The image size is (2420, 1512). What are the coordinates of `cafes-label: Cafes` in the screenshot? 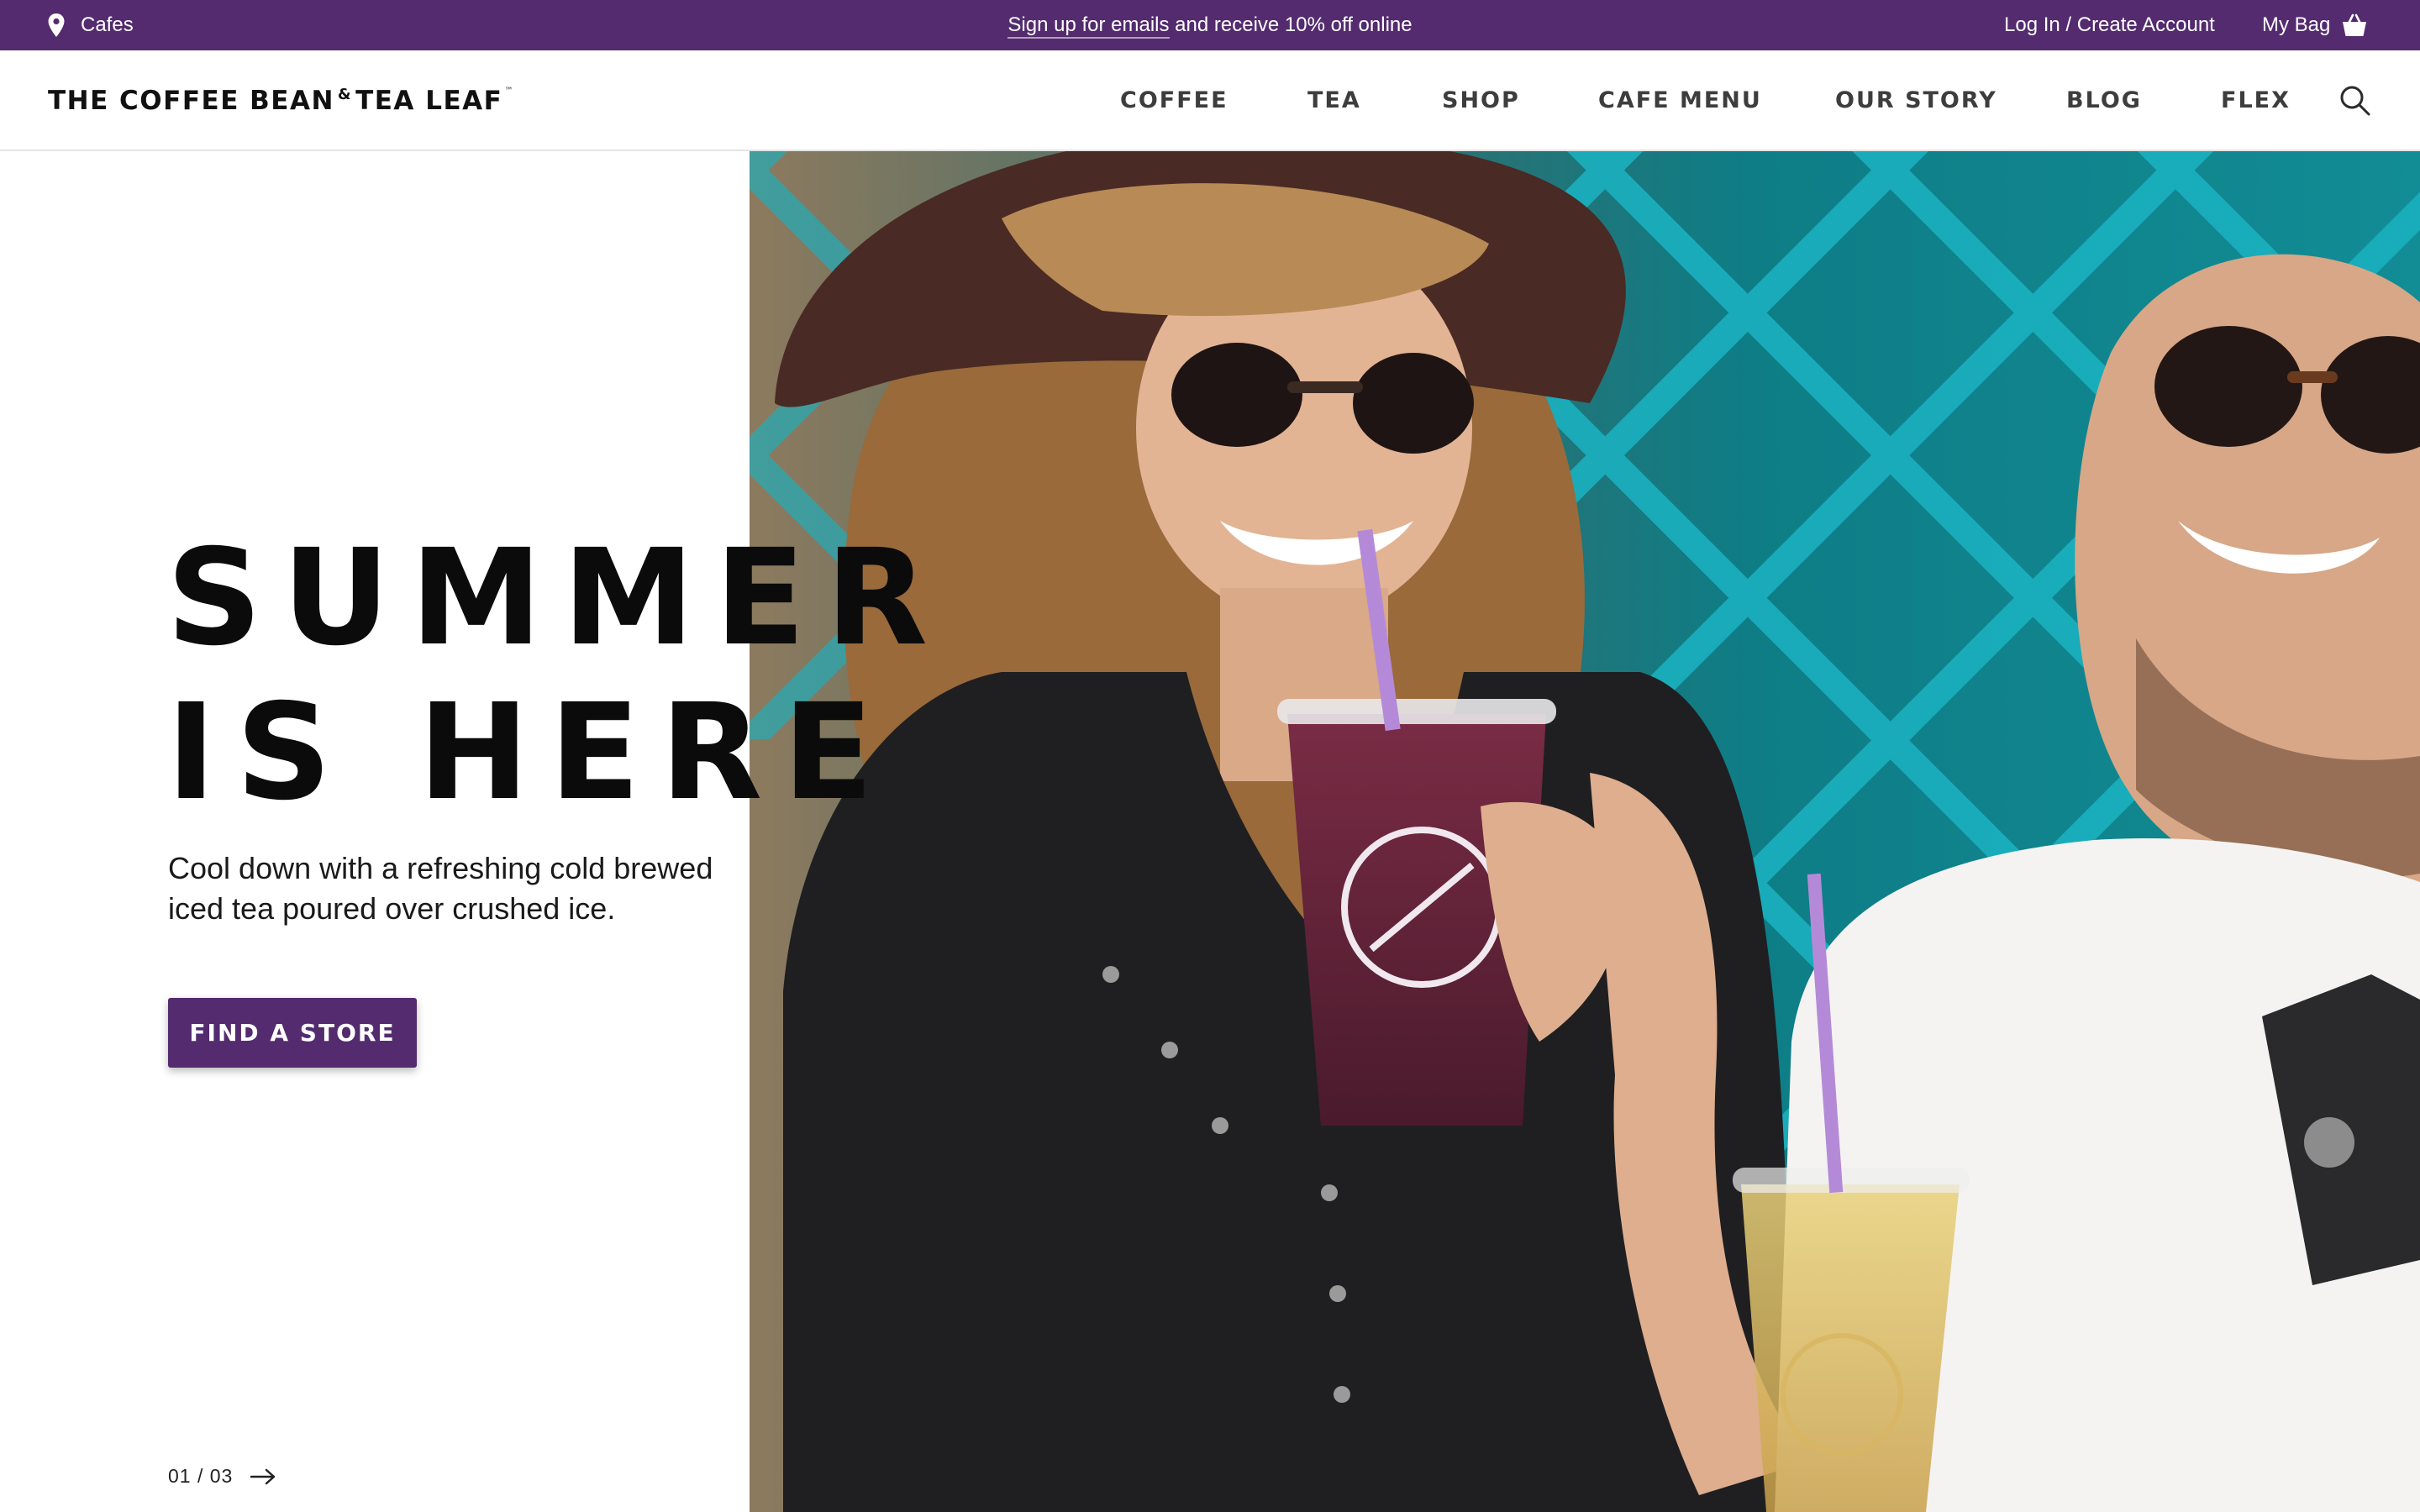 It's located at (107, 24).